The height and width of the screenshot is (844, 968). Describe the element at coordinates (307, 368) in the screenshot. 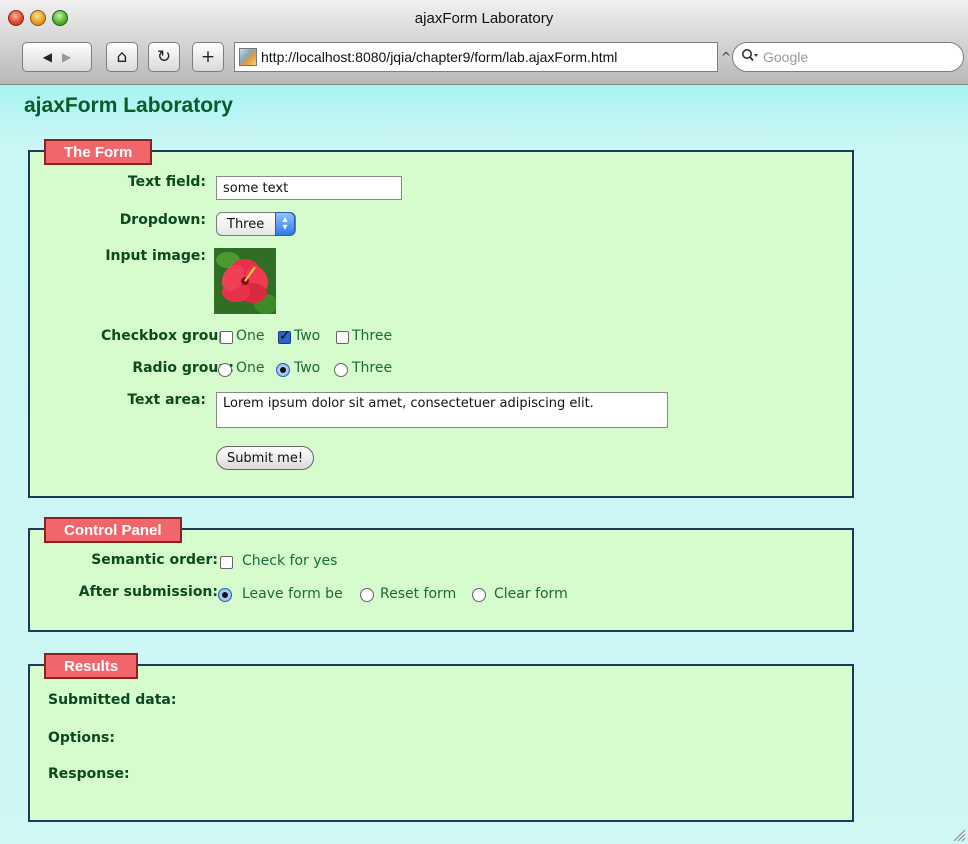

I see `radio-two-label: Two` at that location.